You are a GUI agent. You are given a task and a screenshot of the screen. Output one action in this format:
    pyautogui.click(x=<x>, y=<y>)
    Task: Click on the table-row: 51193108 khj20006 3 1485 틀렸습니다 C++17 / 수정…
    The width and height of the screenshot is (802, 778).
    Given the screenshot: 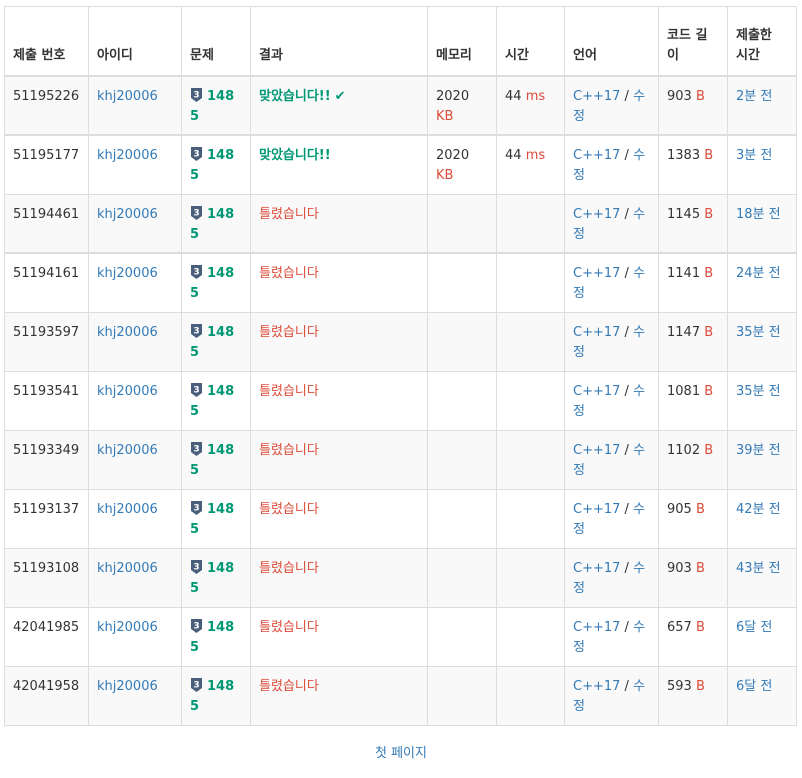 What is the action you would take?
    pyautogui.click(x=400, y=577)
    